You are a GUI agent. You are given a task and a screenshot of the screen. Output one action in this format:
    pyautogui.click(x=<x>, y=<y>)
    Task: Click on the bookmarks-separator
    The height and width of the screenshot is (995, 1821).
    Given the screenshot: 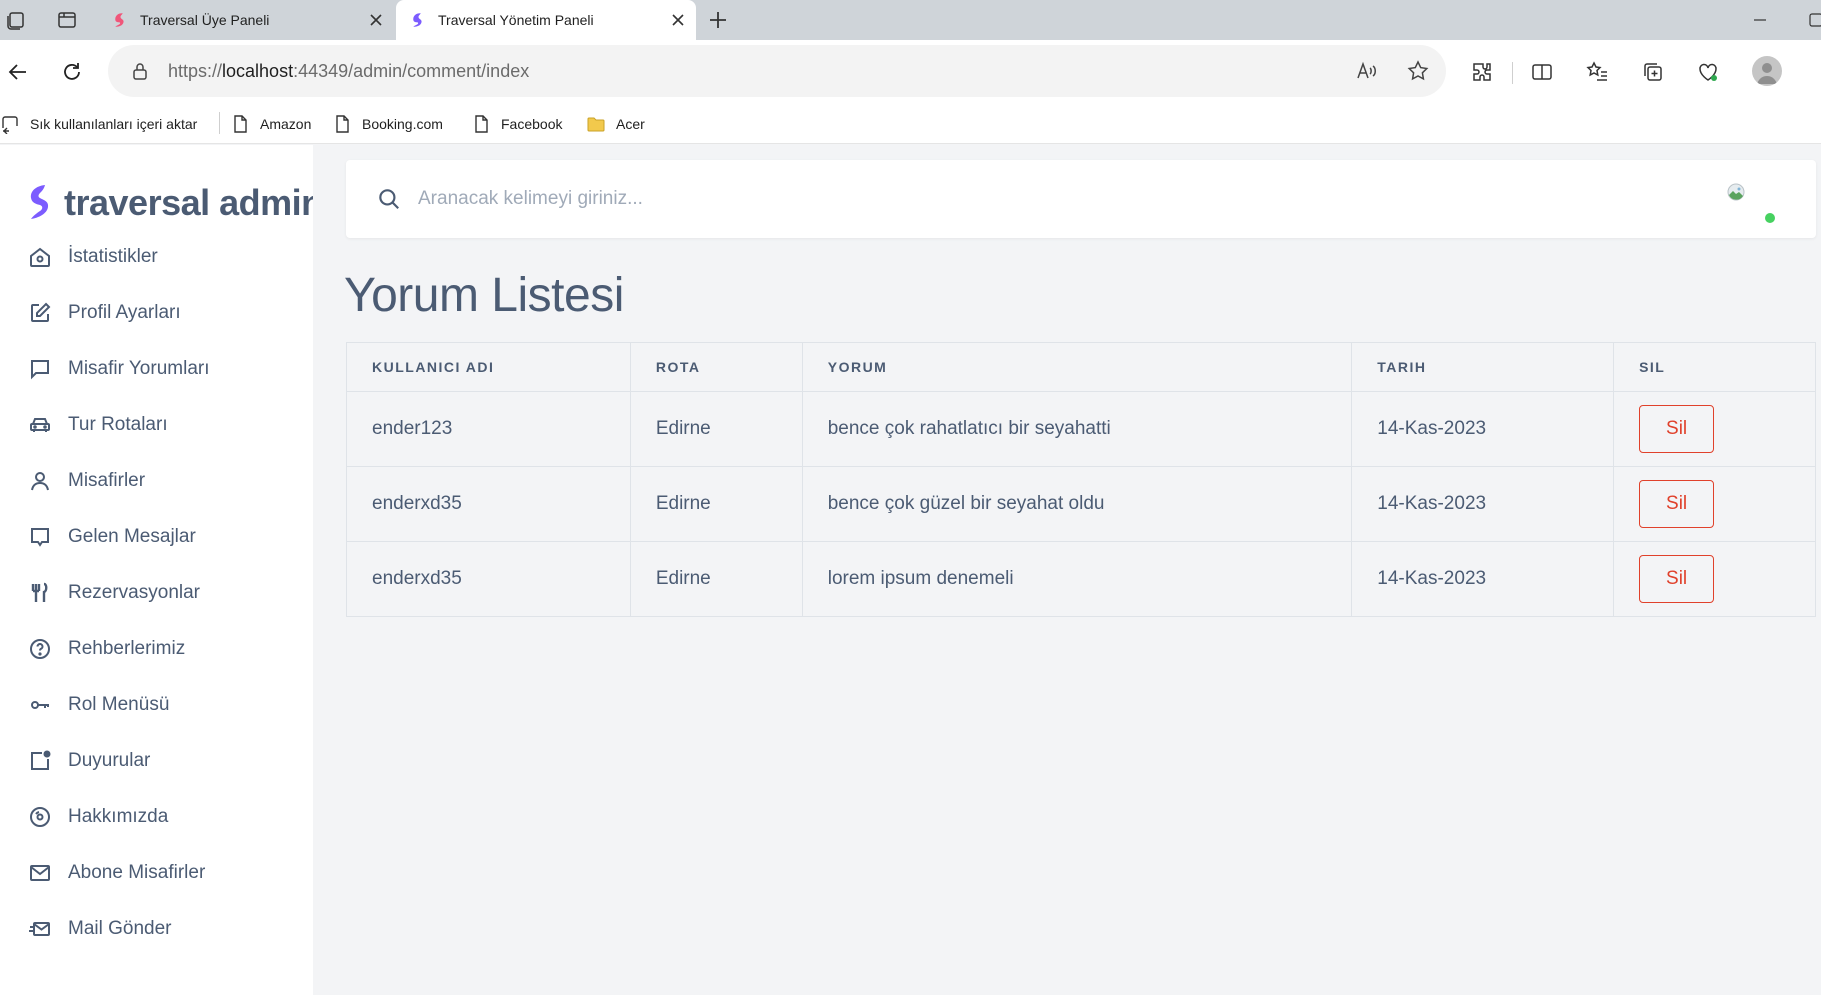 What is the action you would take?
    pyautogui.click(x=219, y=123)
    